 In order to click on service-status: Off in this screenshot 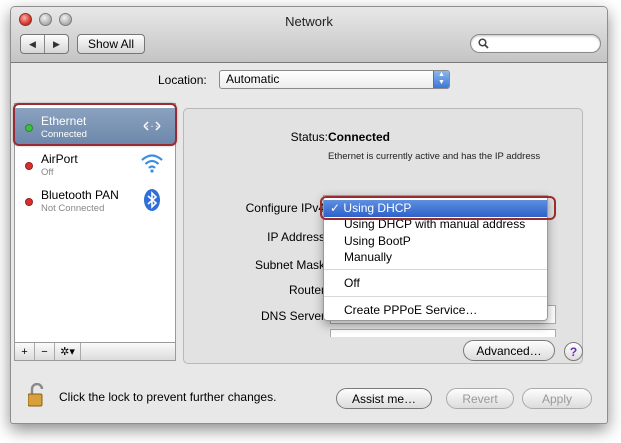, I will do `click(47, 172)`.